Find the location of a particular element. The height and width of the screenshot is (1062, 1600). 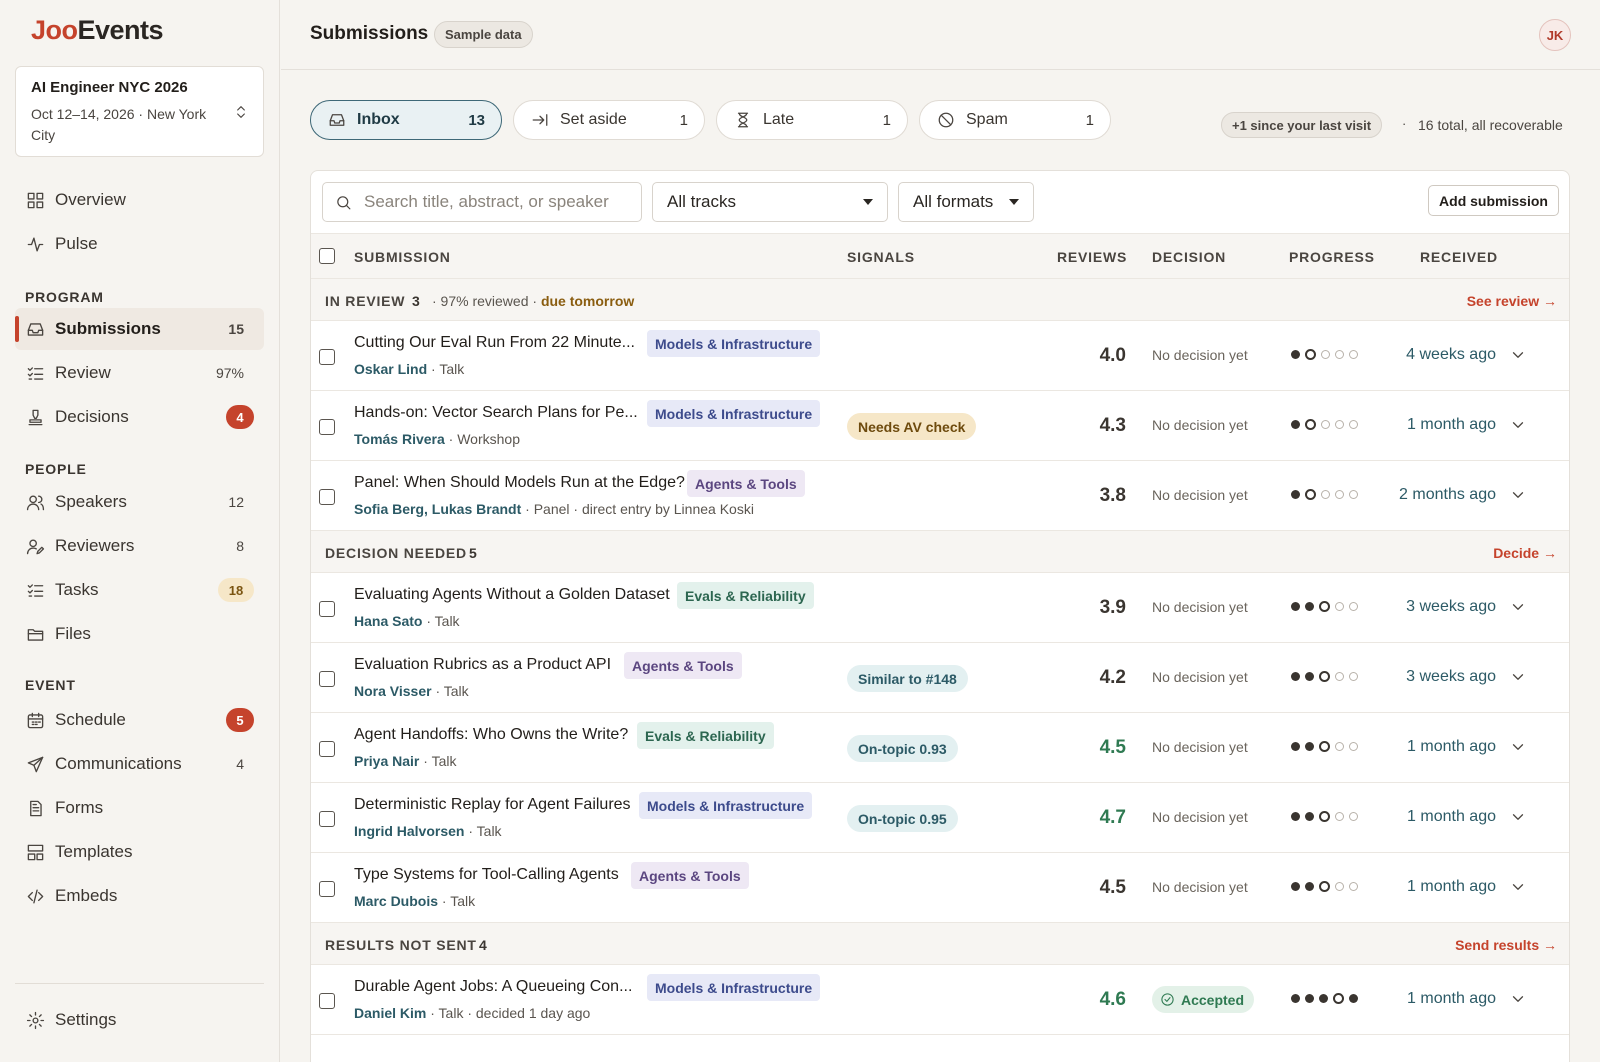

progress-dots is located at coordinates (1324, 606).